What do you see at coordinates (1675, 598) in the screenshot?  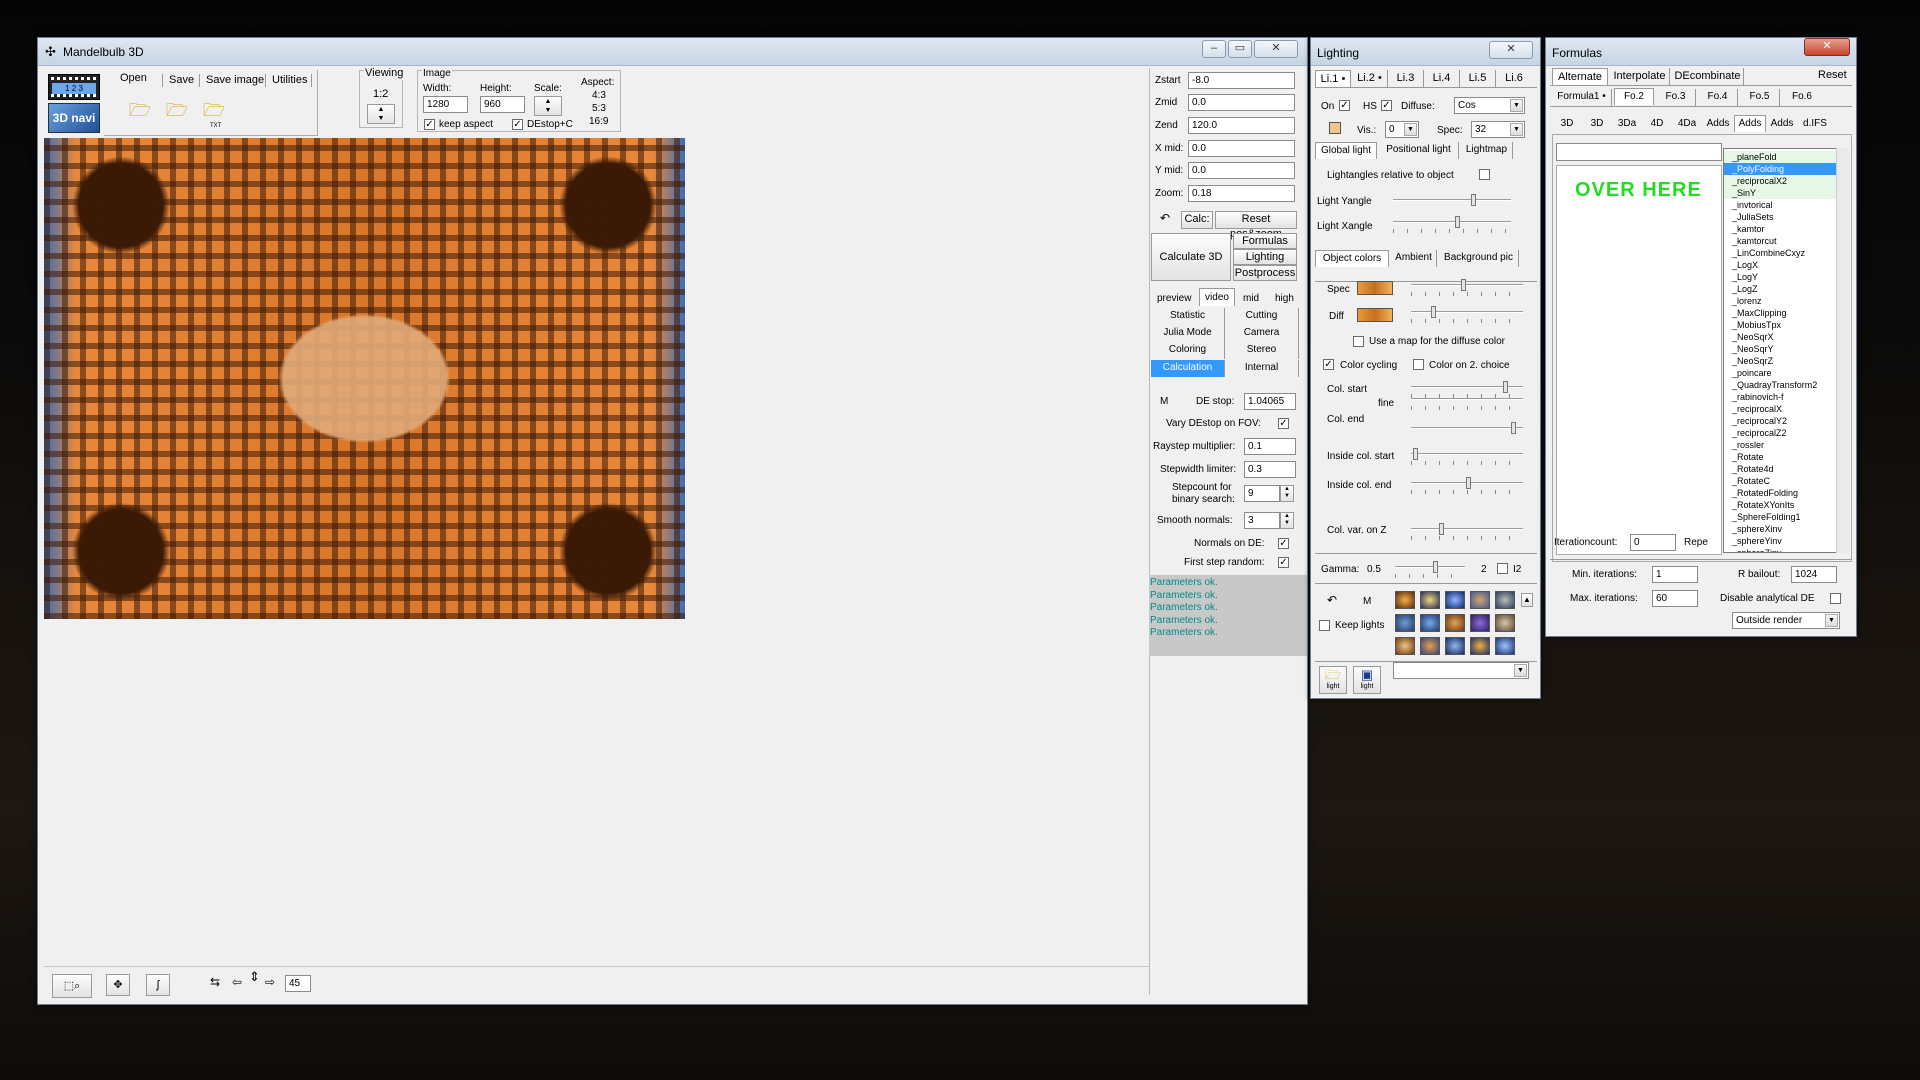 I see `max-iterations-input: 60` at bounding box center [1675, 598].